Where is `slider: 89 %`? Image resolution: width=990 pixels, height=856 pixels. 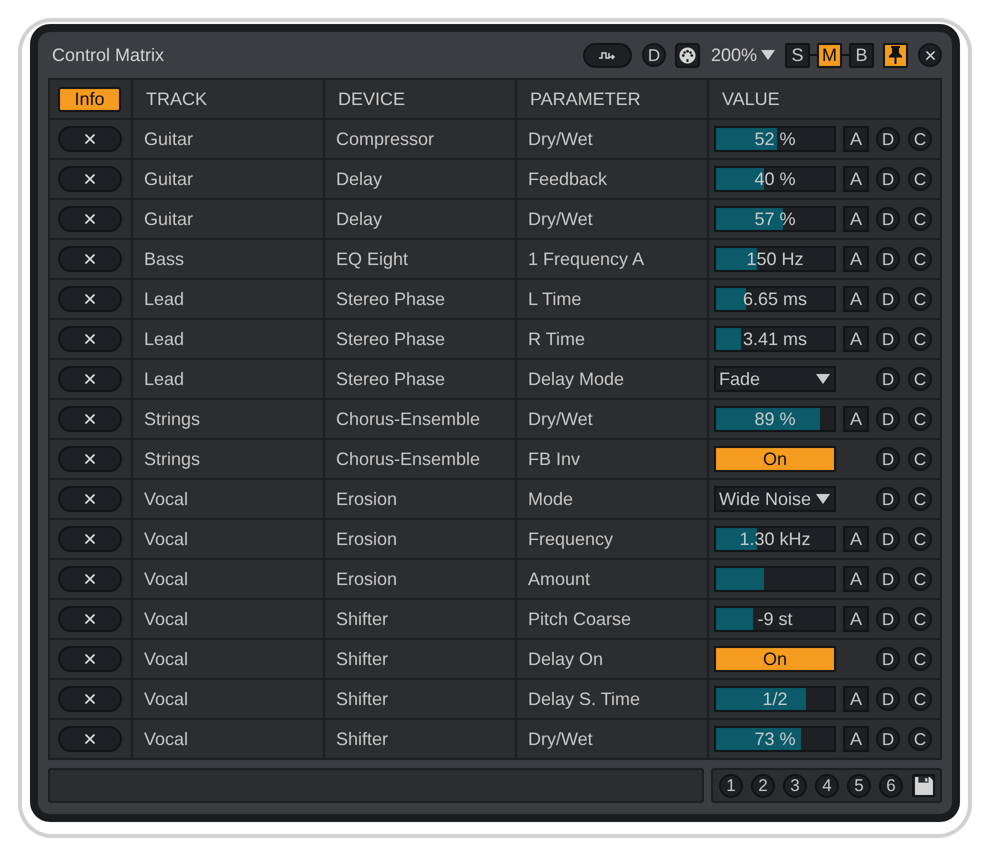
slider: 89 % is located at coordinates (775, 419).